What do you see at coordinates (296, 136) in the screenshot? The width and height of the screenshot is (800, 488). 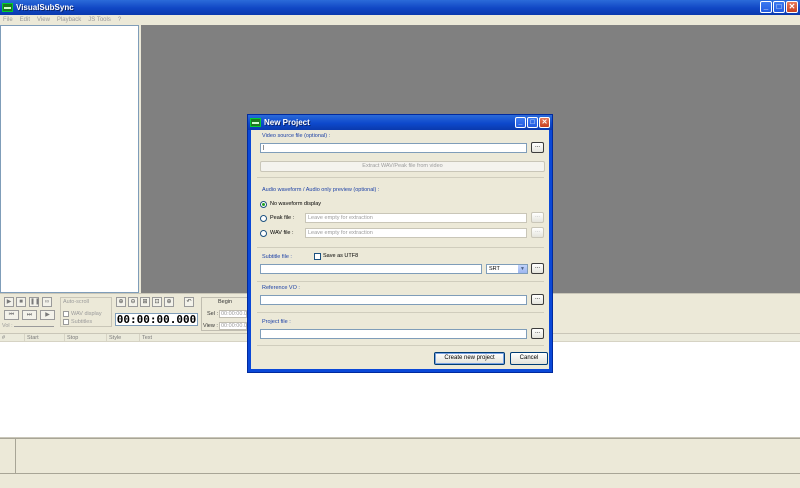 I see `video-source-label: Video source file (optional) :` at bounding box center [296, 136].